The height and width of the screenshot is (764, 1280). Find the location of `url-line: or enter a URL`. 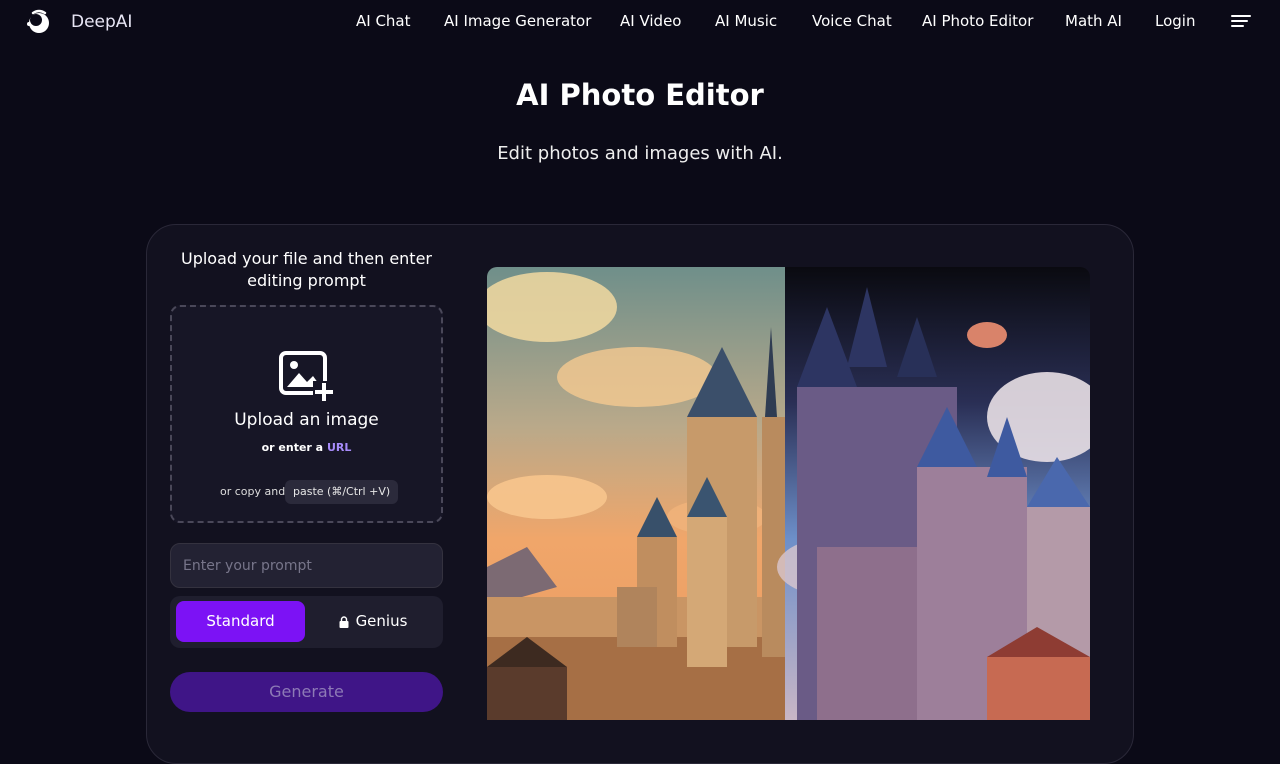

url-line: or enter a URL is located at coordinates (306, 447).